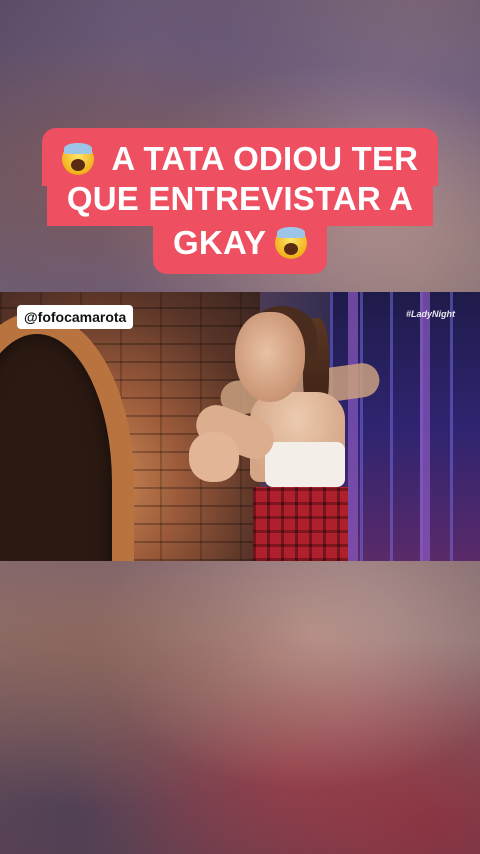 This screenshot has height=854, width=480. What do you see at coordinates (431, 314) in the screenshot?
I see `show-watermark: #LadyNight` at bounding box center [431, 314].